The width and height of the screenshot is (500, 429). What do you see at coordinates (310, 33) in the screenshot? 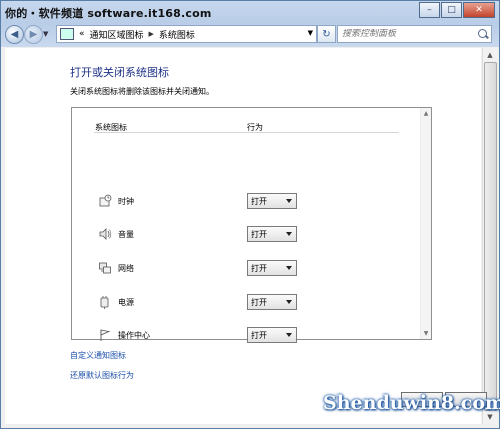
I see `chevron-down-icon: ▼` at bounding box center [310, 33].